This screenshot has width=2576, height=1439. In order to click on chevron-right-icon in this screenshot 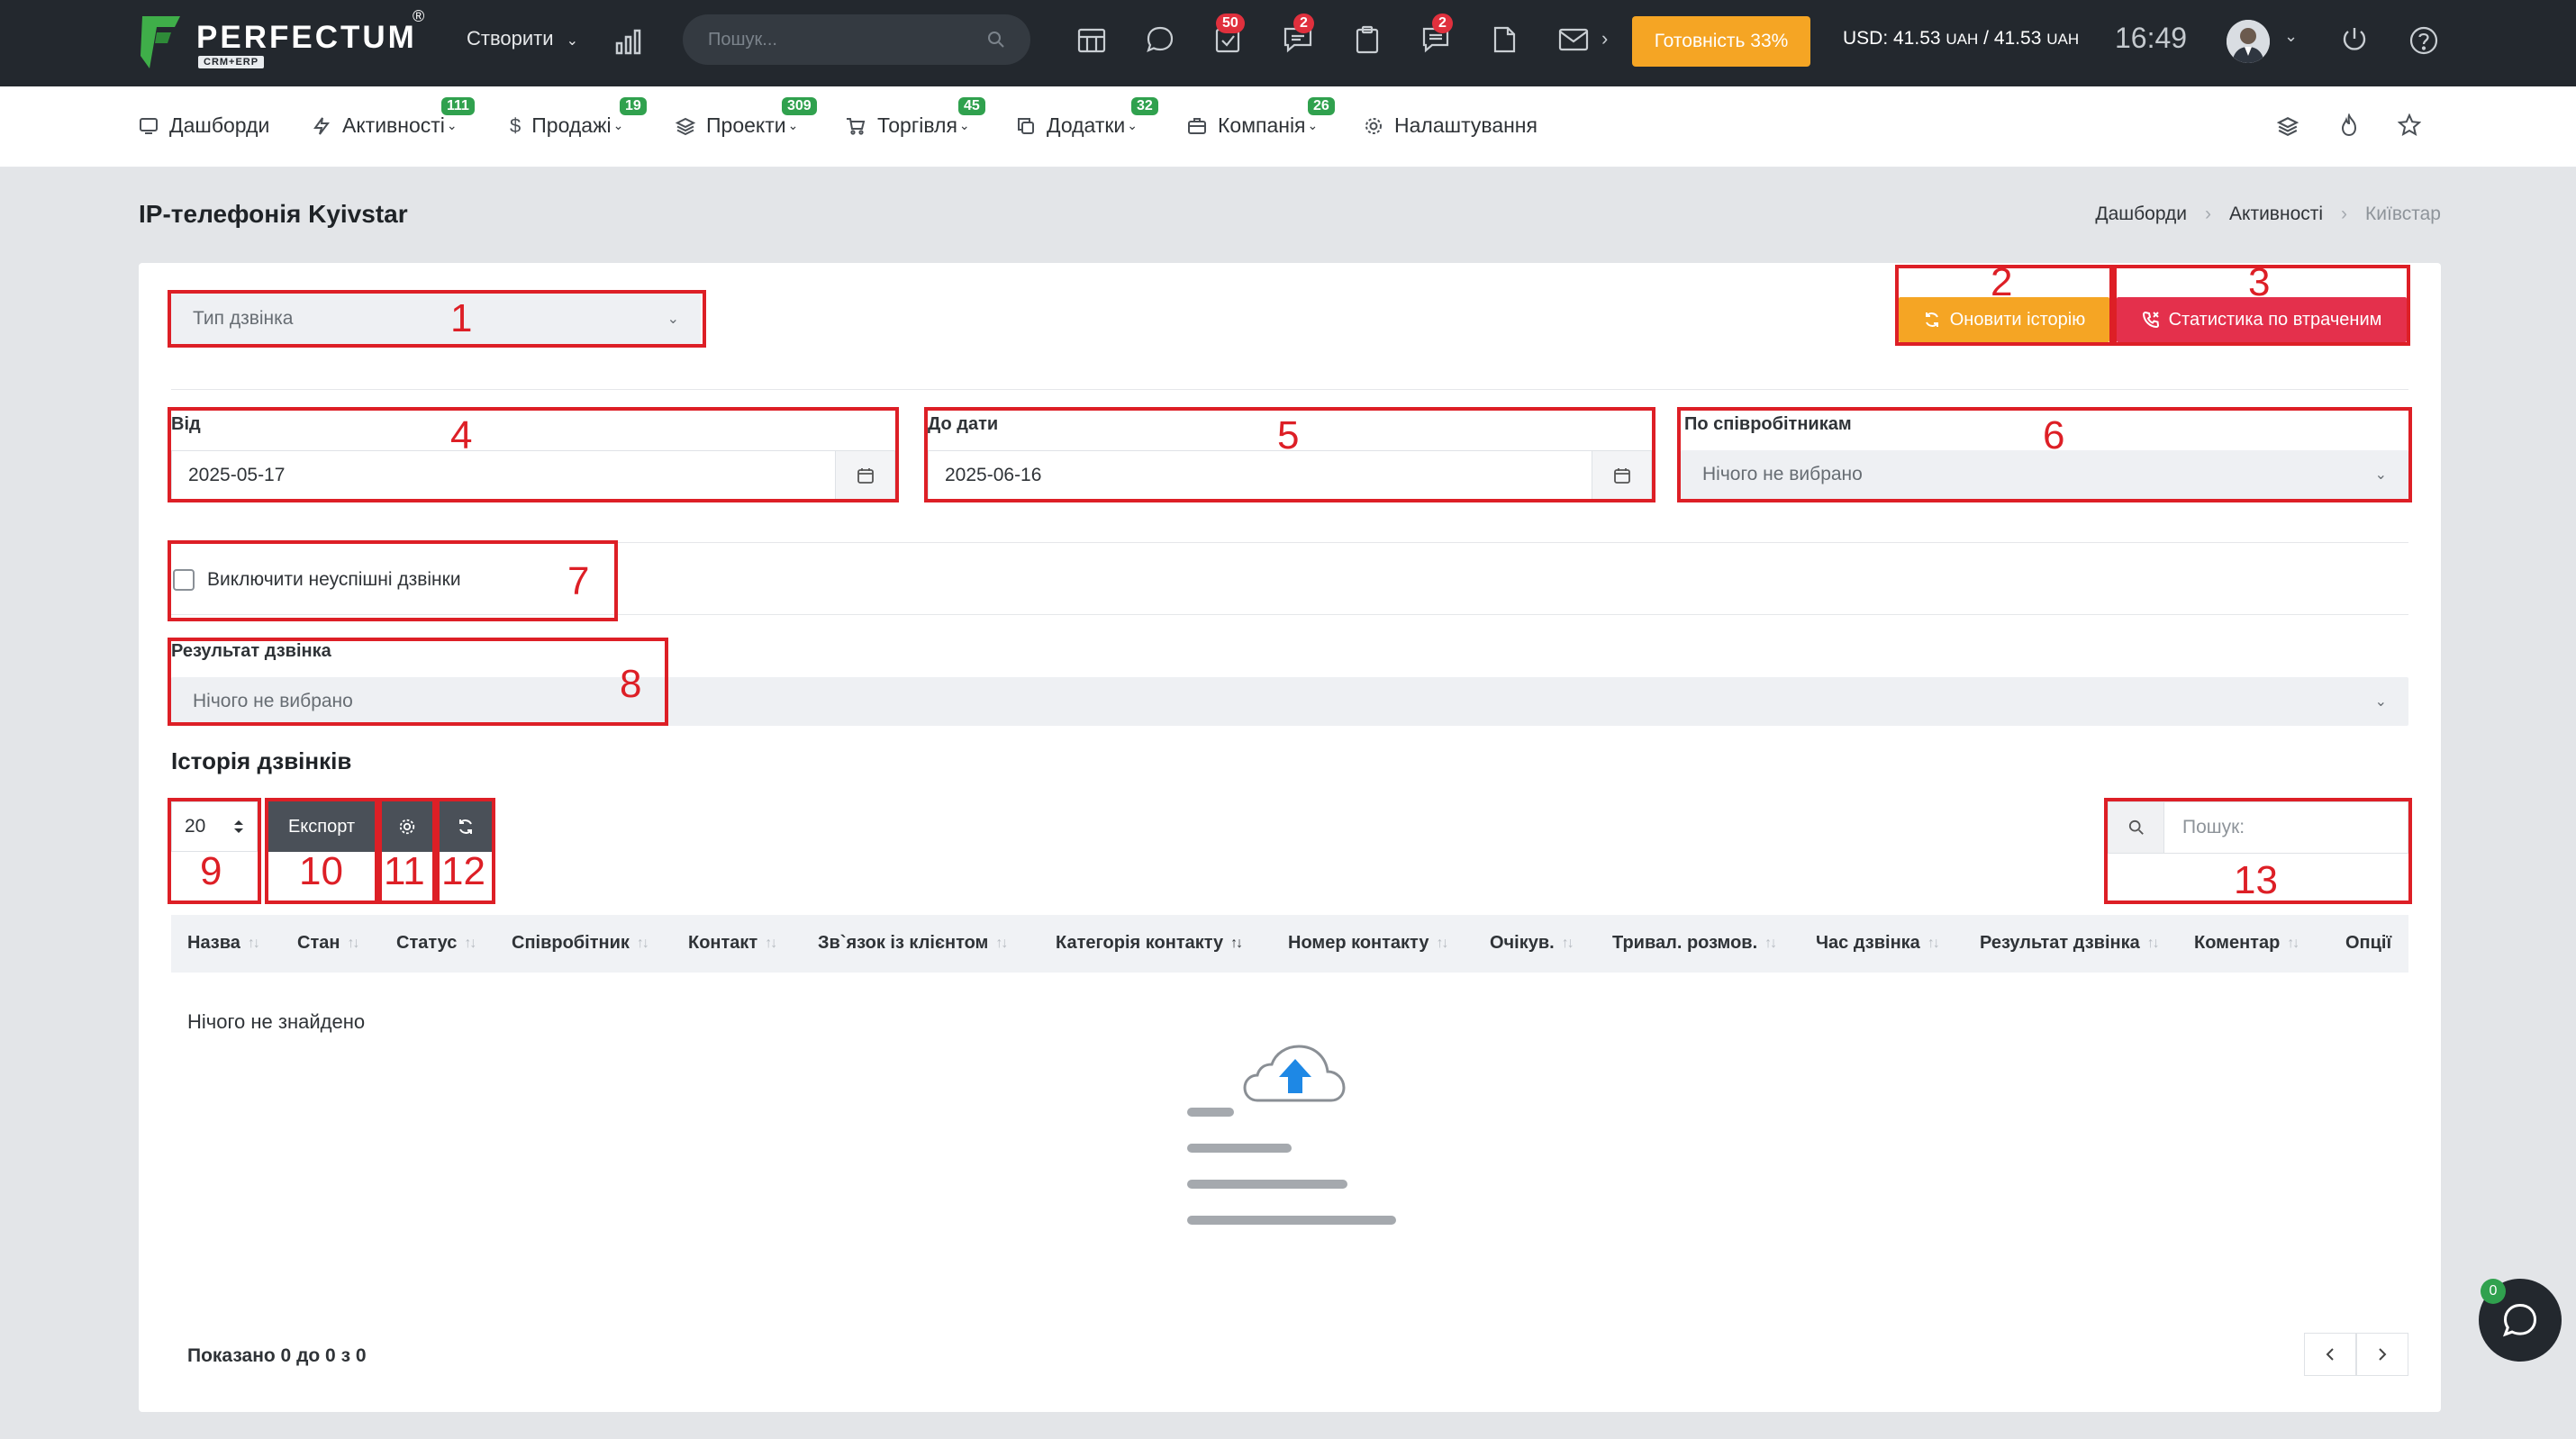, I will do `click(2382, 1354)`.